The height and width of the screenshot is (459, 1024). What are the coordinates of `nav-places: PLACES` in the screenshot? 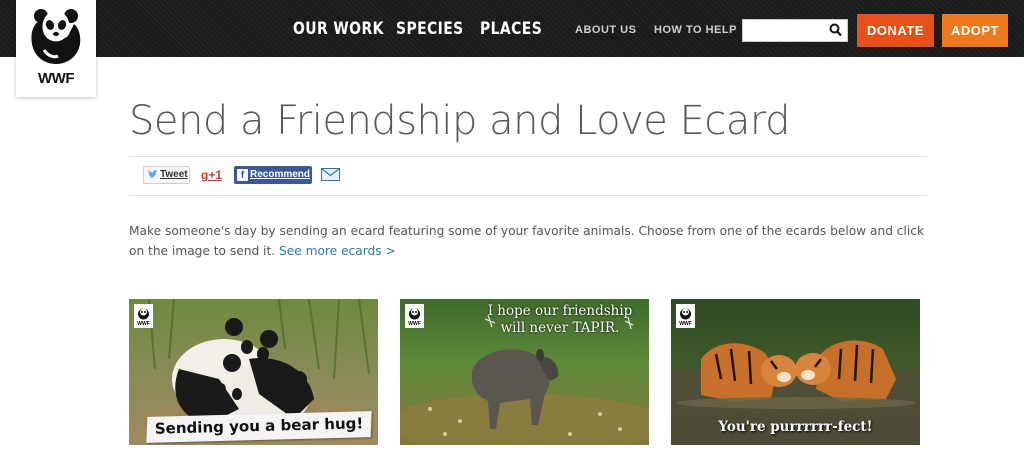 It's located at (511, 29).